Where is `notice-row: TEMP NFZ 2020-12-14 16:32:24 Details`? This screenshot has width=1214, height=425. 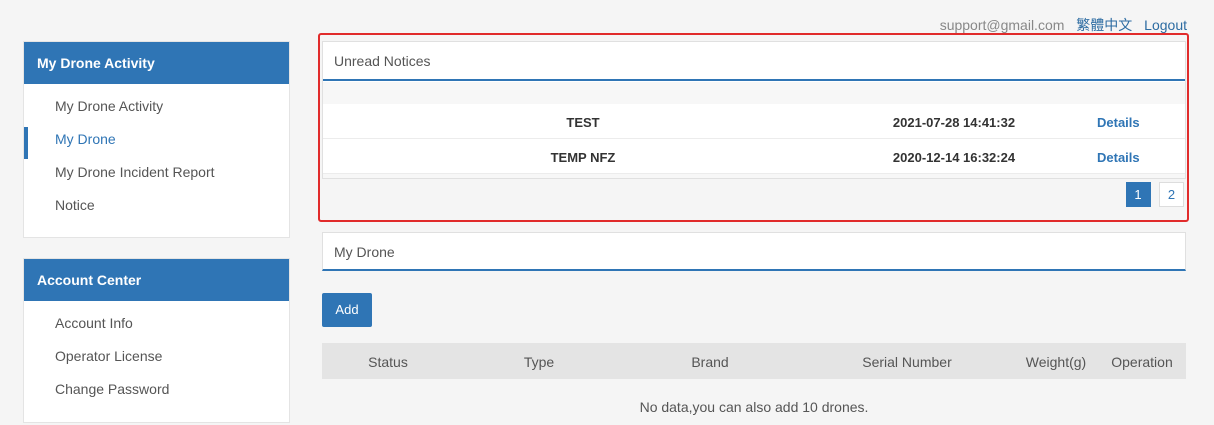 notice-row: TEMP NFZ 2020-12-14 16:32:24 Details is located at coordinates (754, 156).